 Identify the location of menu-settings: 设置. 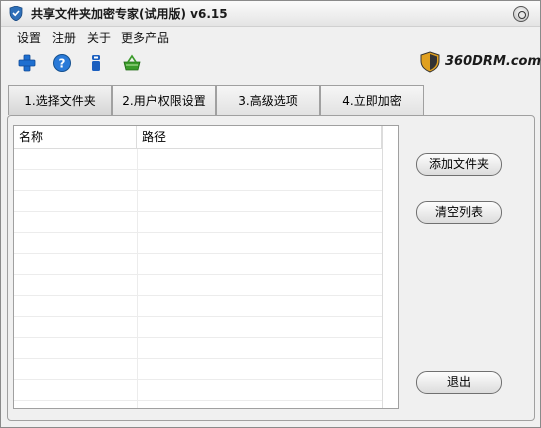
(29, 37).